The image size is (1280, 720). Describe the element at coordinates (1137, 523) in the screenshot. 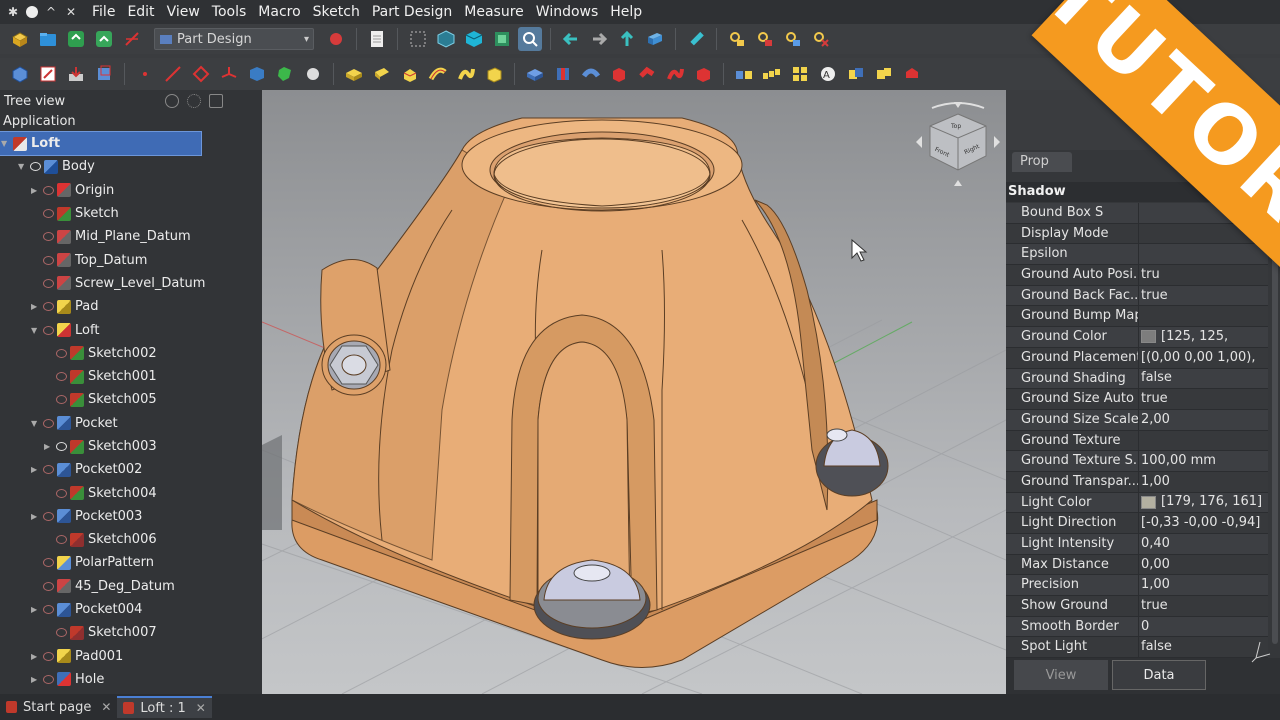

I see `property-row: Light Direction [-0,33 -0,00 -0,94]` at that location.